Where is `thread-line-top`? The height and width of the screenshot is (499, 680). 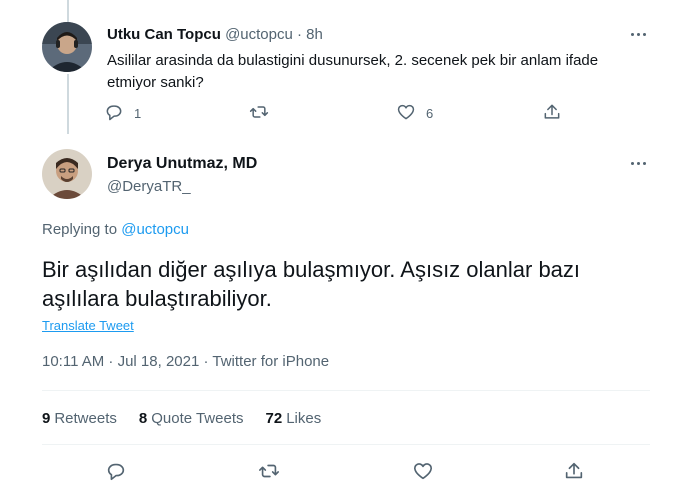
thread-line-top is located at coordinates (68, 11).